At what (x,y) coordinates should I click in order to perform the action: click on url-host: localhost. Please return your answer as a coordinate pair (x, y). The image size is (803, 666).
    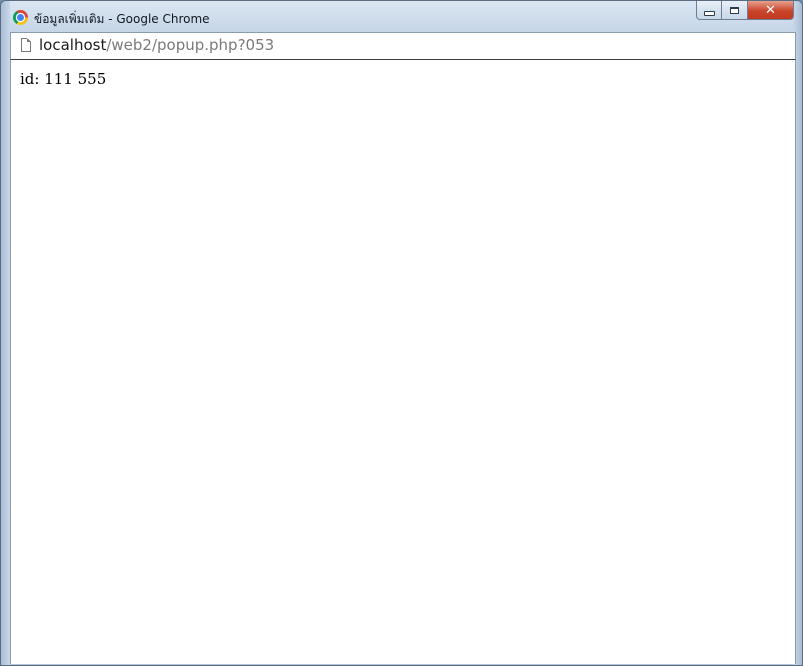
    Looking at the image, I should click on (73, 45).